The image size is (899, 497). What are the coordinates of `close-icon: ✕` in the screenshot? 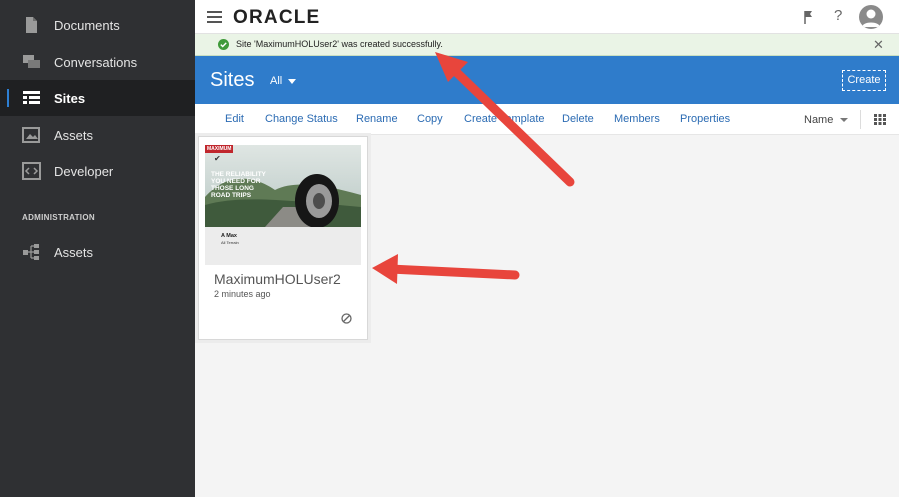 It's located at (878, 45).